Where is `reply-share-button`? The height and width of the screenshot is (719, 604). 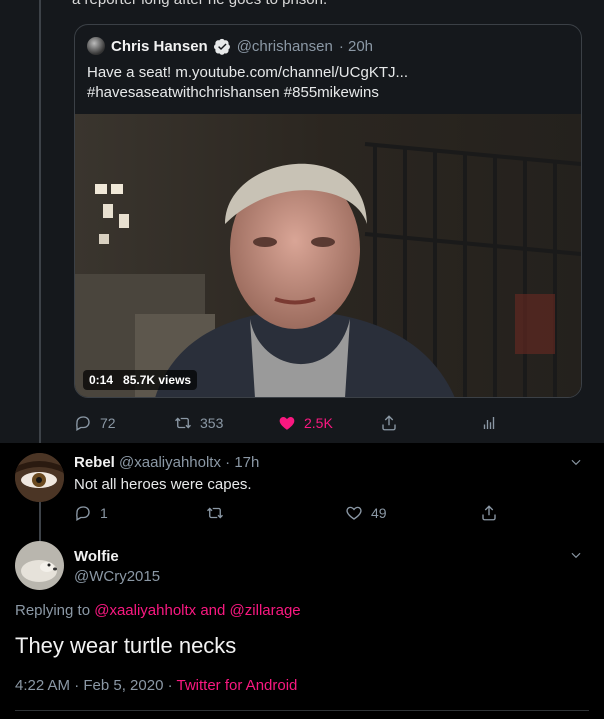 reply-share-button is located at coordinates (489, 513).